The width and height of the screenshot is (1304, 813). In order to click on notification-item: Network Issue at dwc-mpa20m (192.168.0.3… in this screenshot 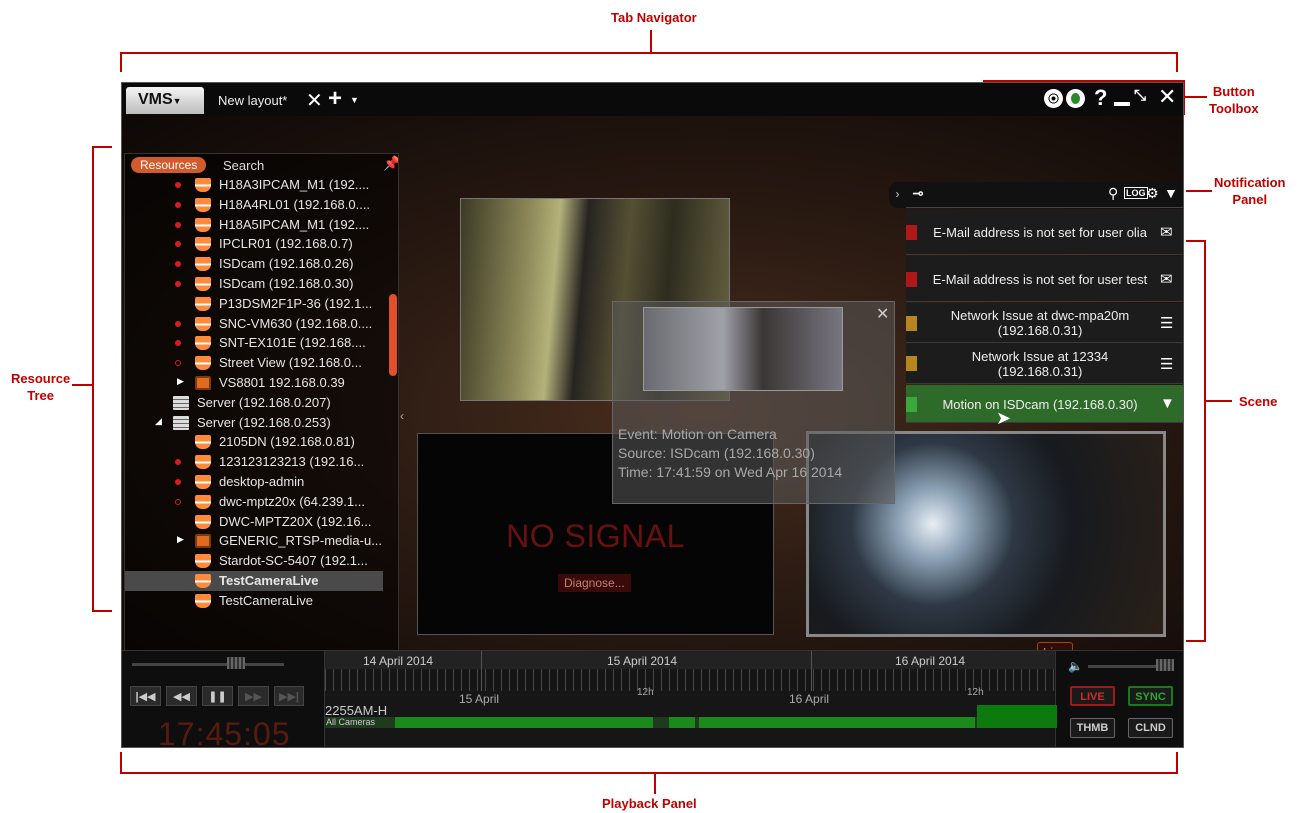, I will do `click(1044, 323)`.